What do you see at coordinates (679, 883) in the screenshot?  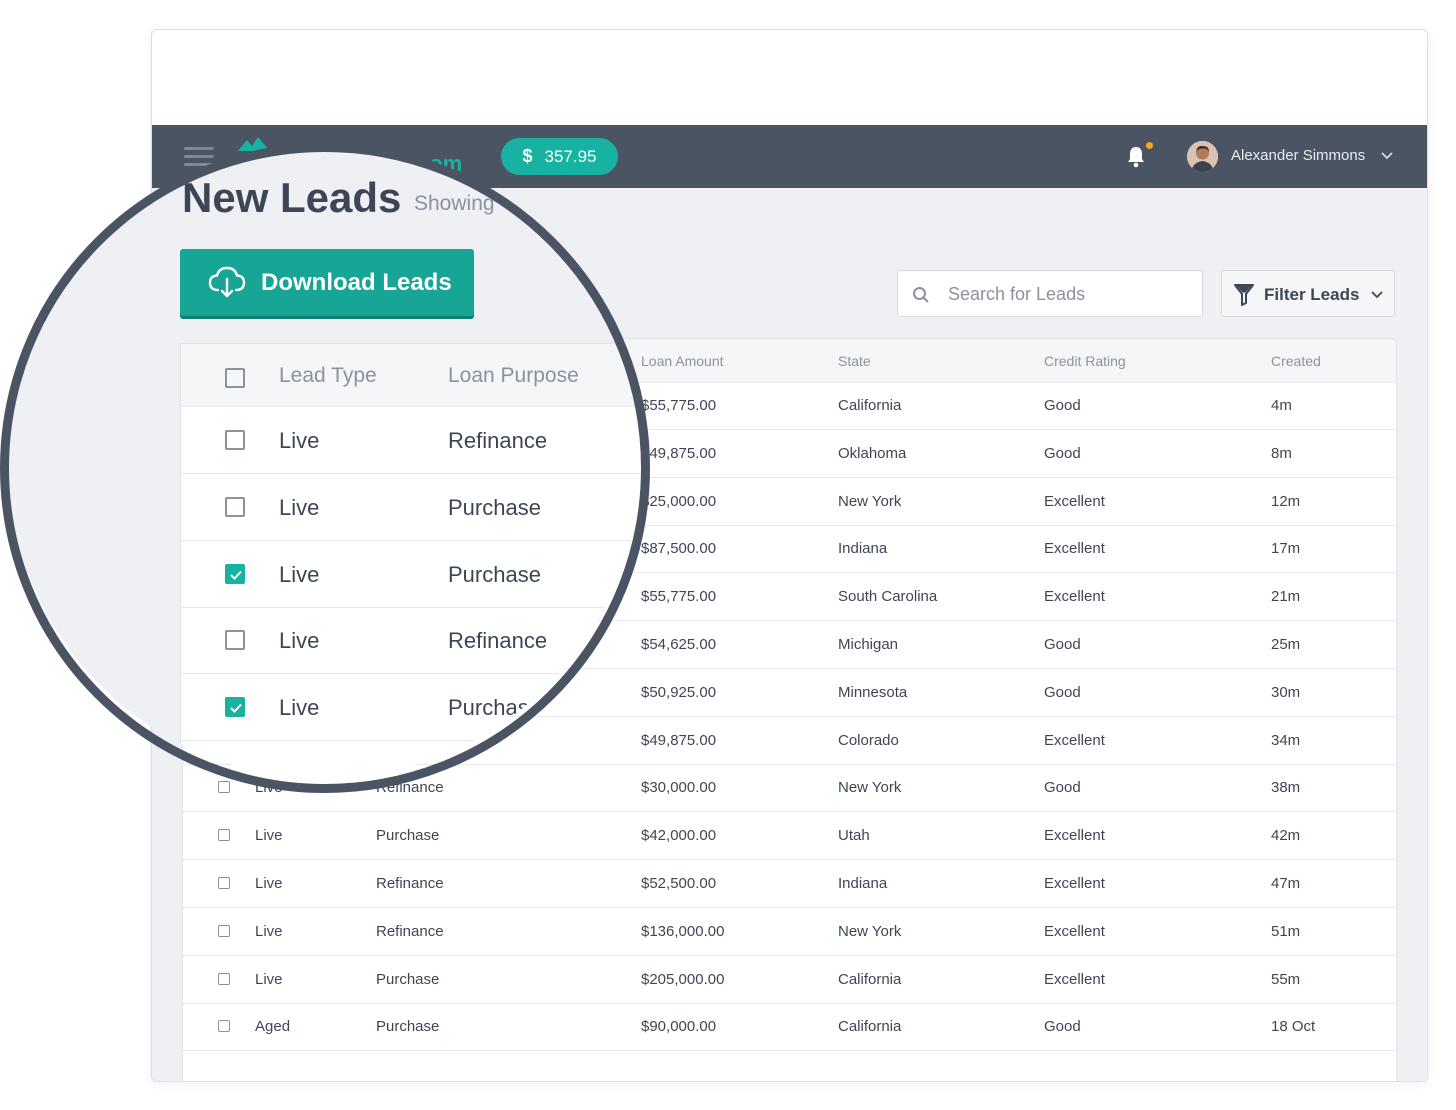 I see `loan-amount-cell: $52,500.00` at bounding box center [679, 883].